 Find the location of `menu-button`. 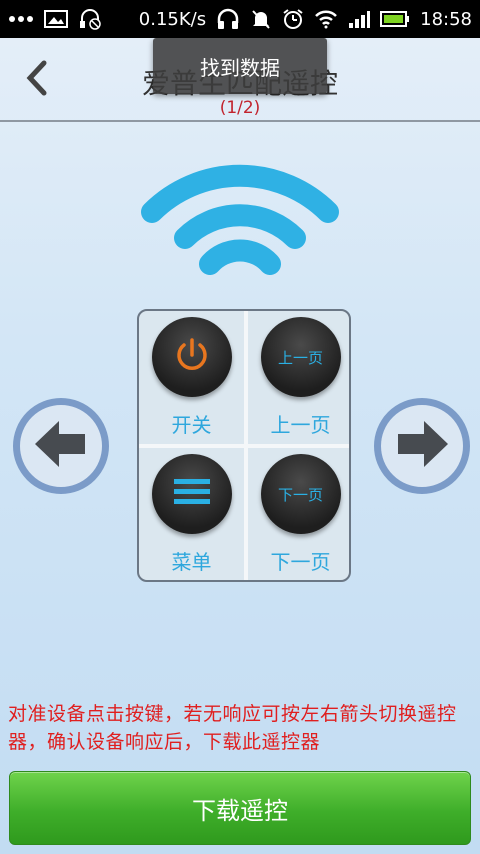

menu-button is located at coordinates (191, 494).